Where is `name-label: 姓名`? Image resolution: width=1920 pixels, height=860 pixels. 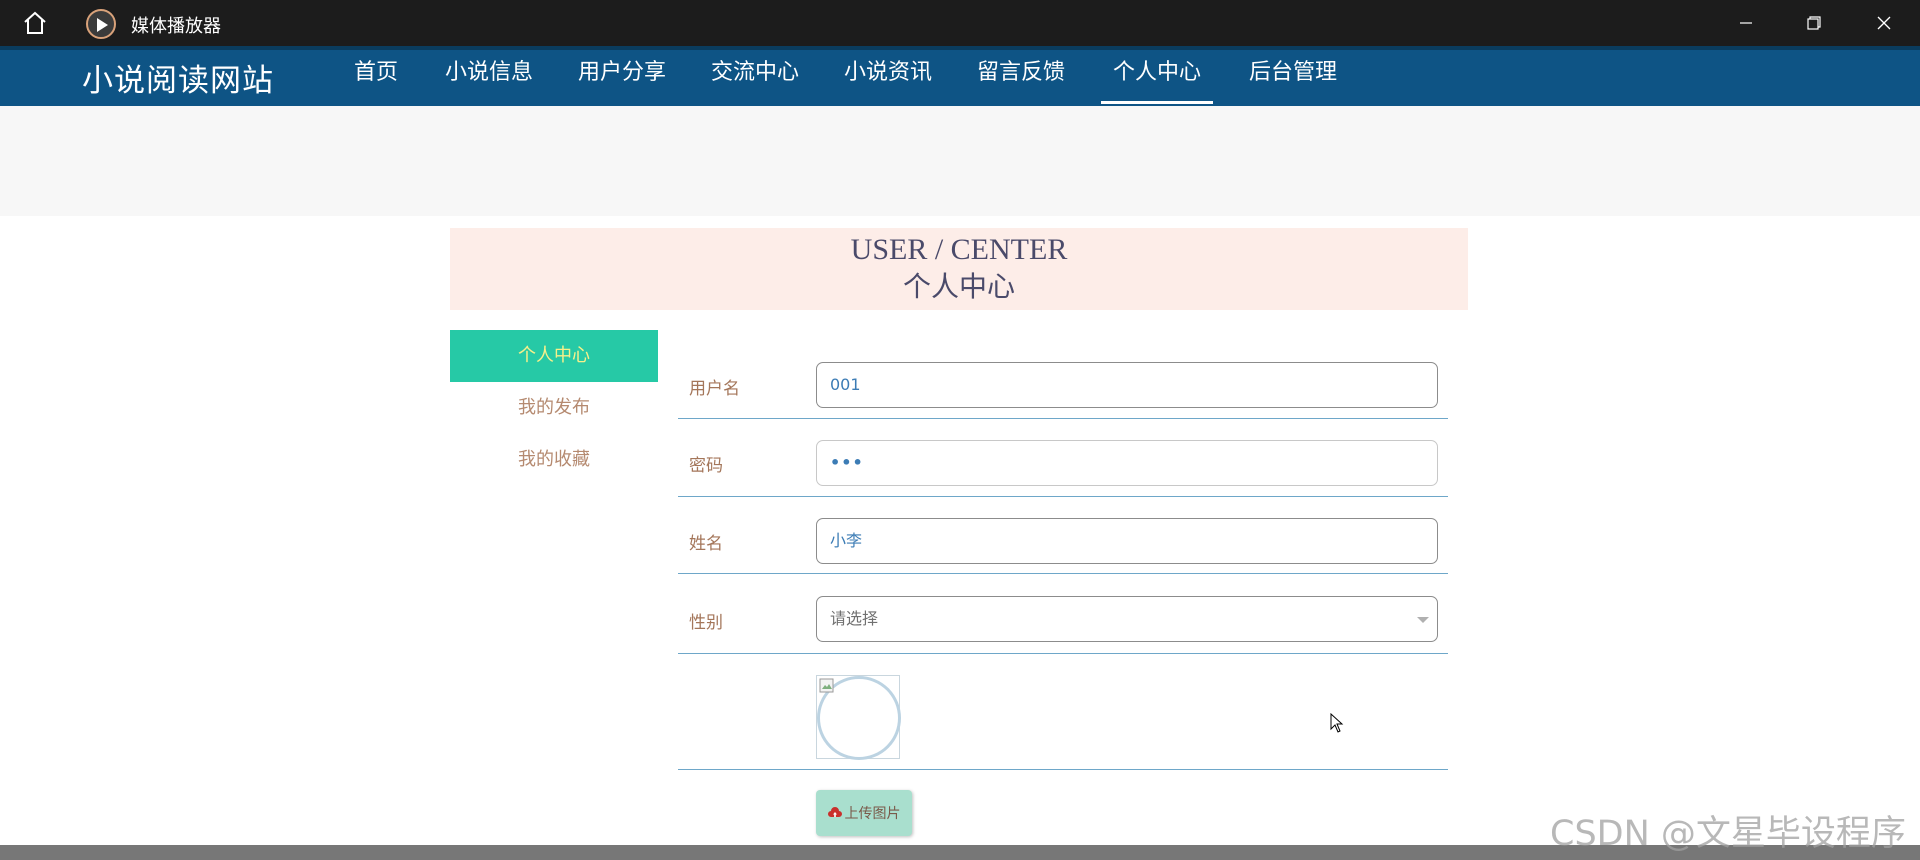
name-label: 姓名 is located at coordinates (706, 544).